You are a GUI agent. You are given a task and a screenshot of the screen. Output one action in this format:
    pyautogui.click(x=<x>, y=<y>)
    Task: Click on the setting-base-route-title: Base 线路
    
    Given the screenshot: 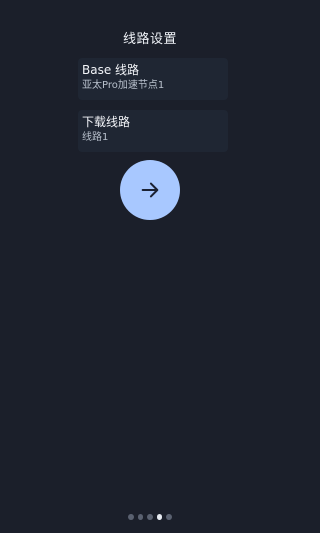 What is the action you would take?
    pyautogui.click(x=111, y=70)
    